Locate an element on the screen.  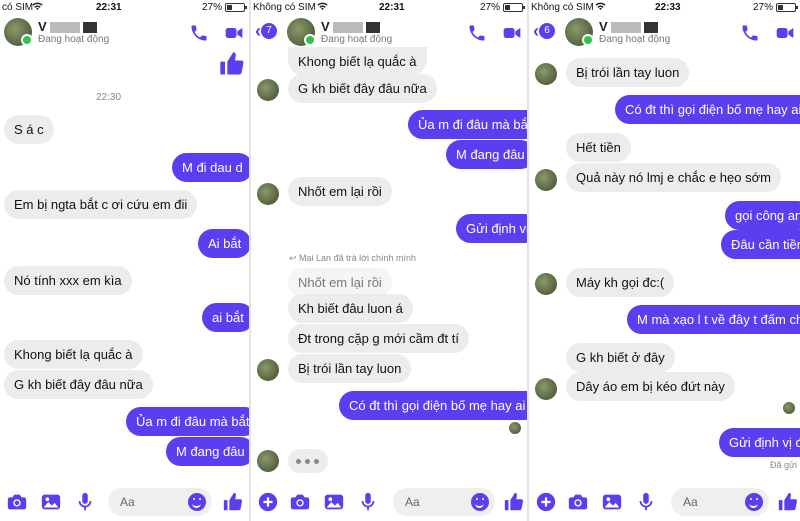
status-bar: Không có SIM 22:33 27% is located at coordinates (664, 8).